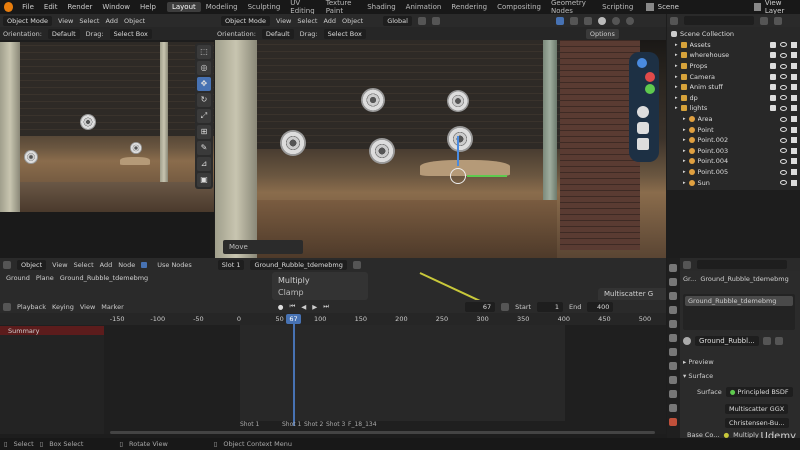 Image resolution: width=800 pixels, height=450 pixels. I want to click on properties-search-input, so click(742, 264).